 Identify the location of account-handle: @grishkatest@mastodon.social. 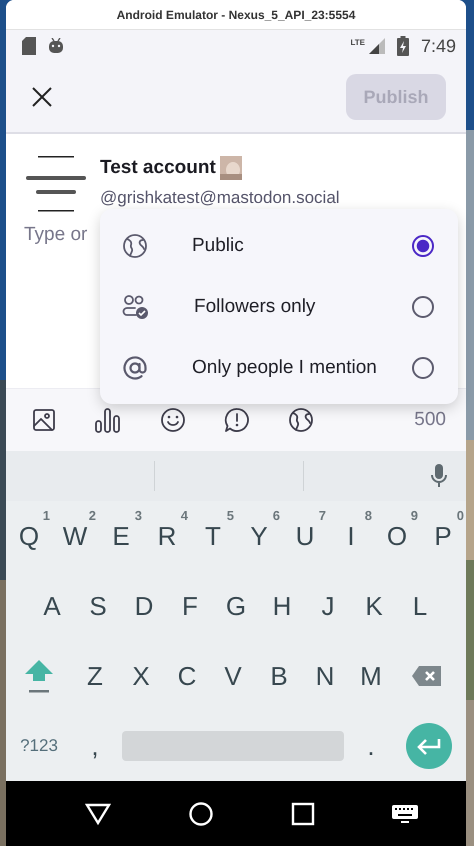
(220, 198).